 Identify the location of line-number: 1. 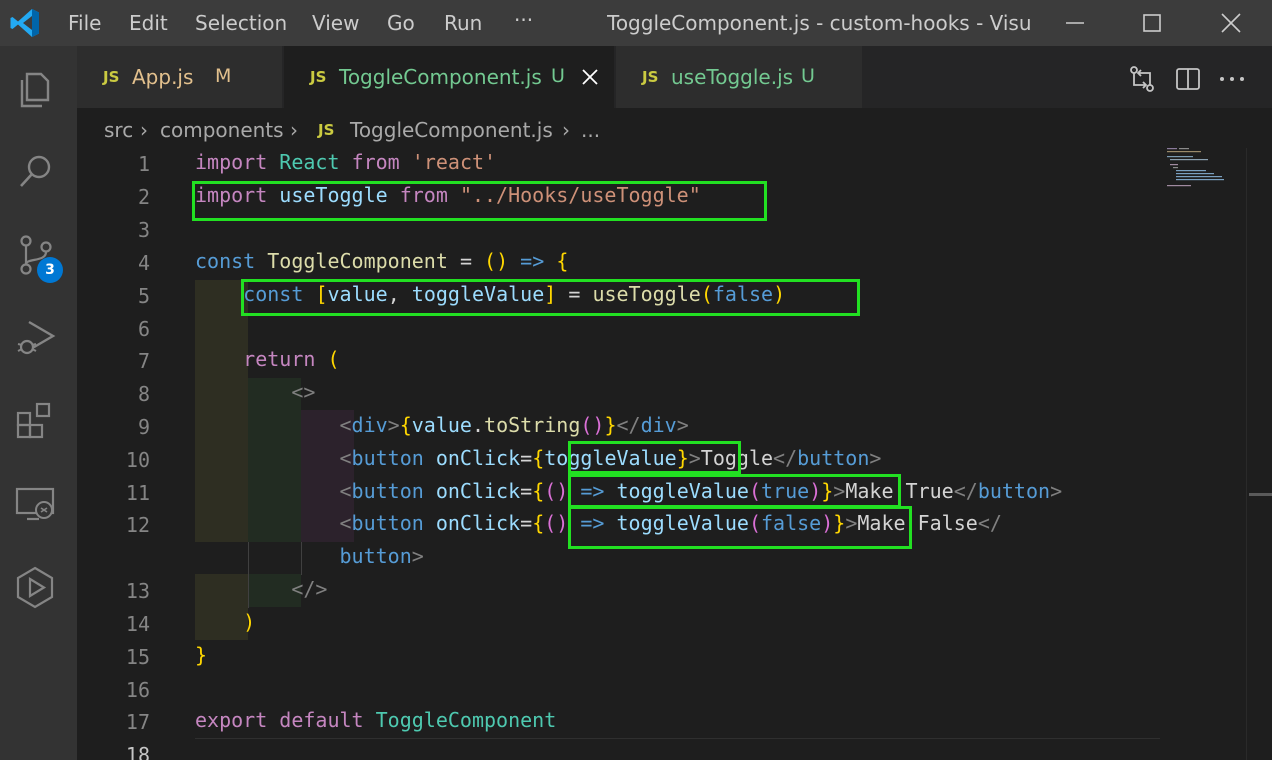
(143, 164).